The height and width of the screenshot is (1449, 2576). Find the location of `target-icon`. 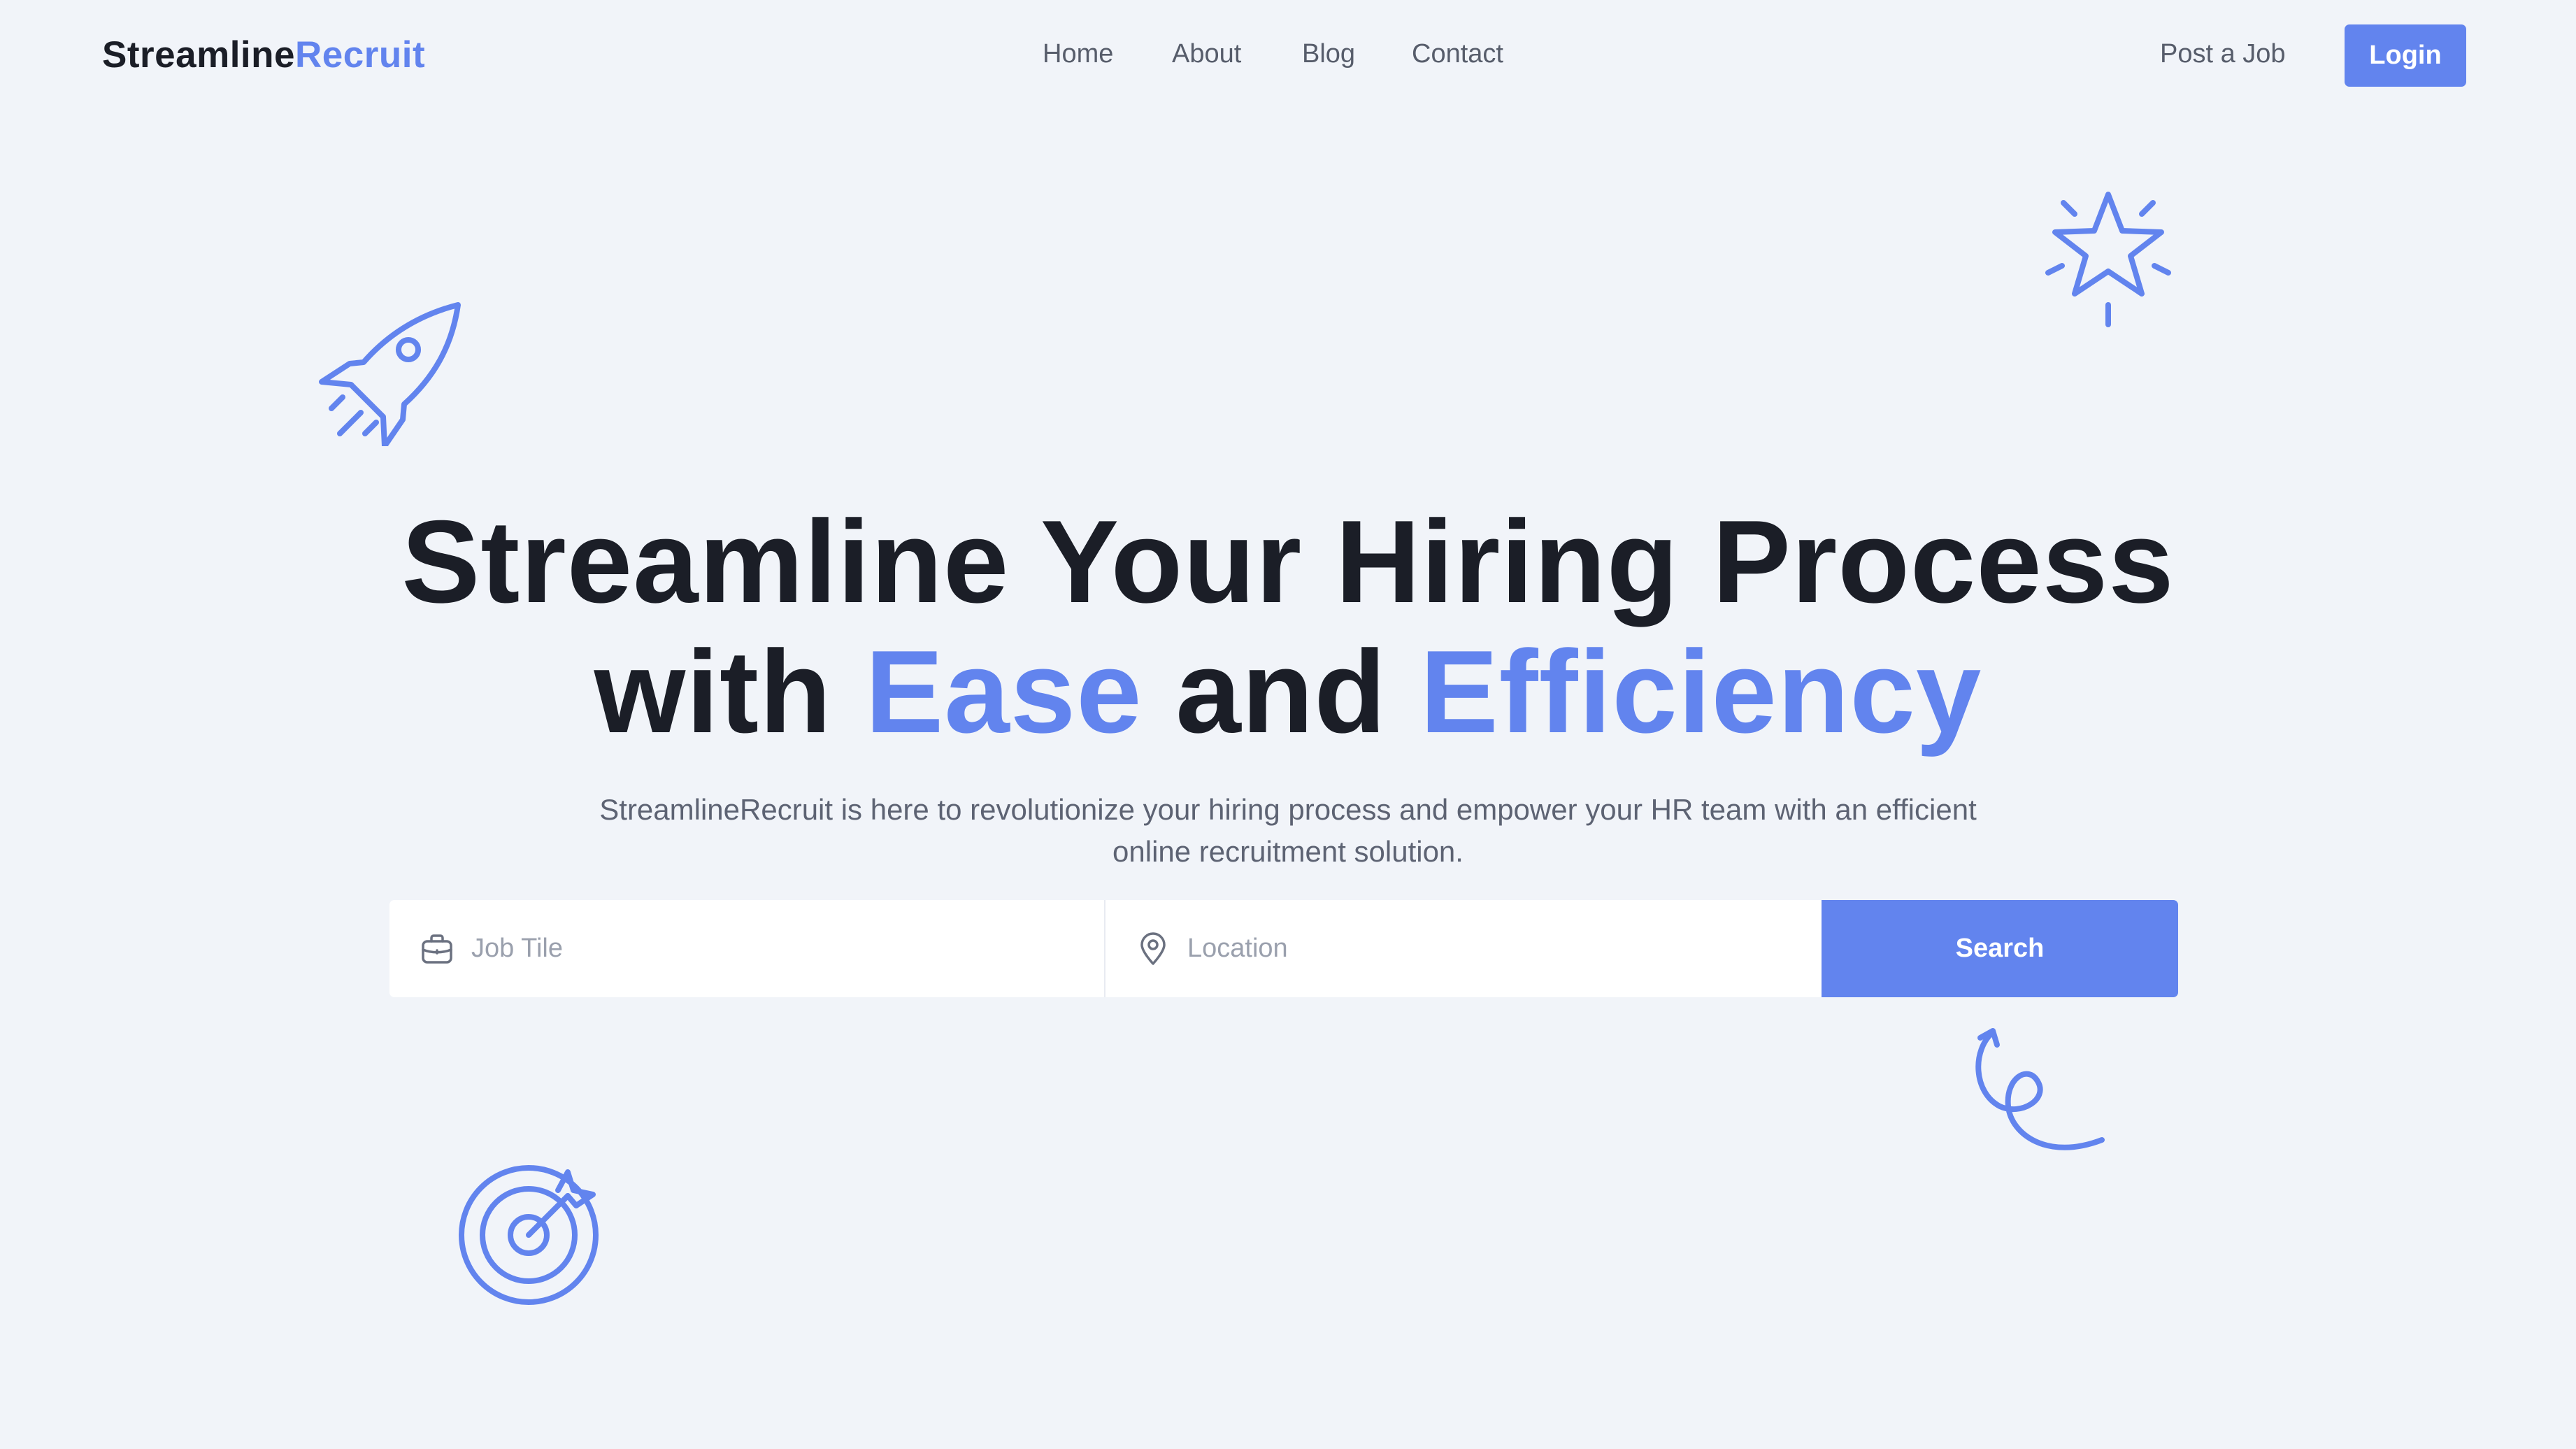

target-icon is located at coordinates (529, 1235).